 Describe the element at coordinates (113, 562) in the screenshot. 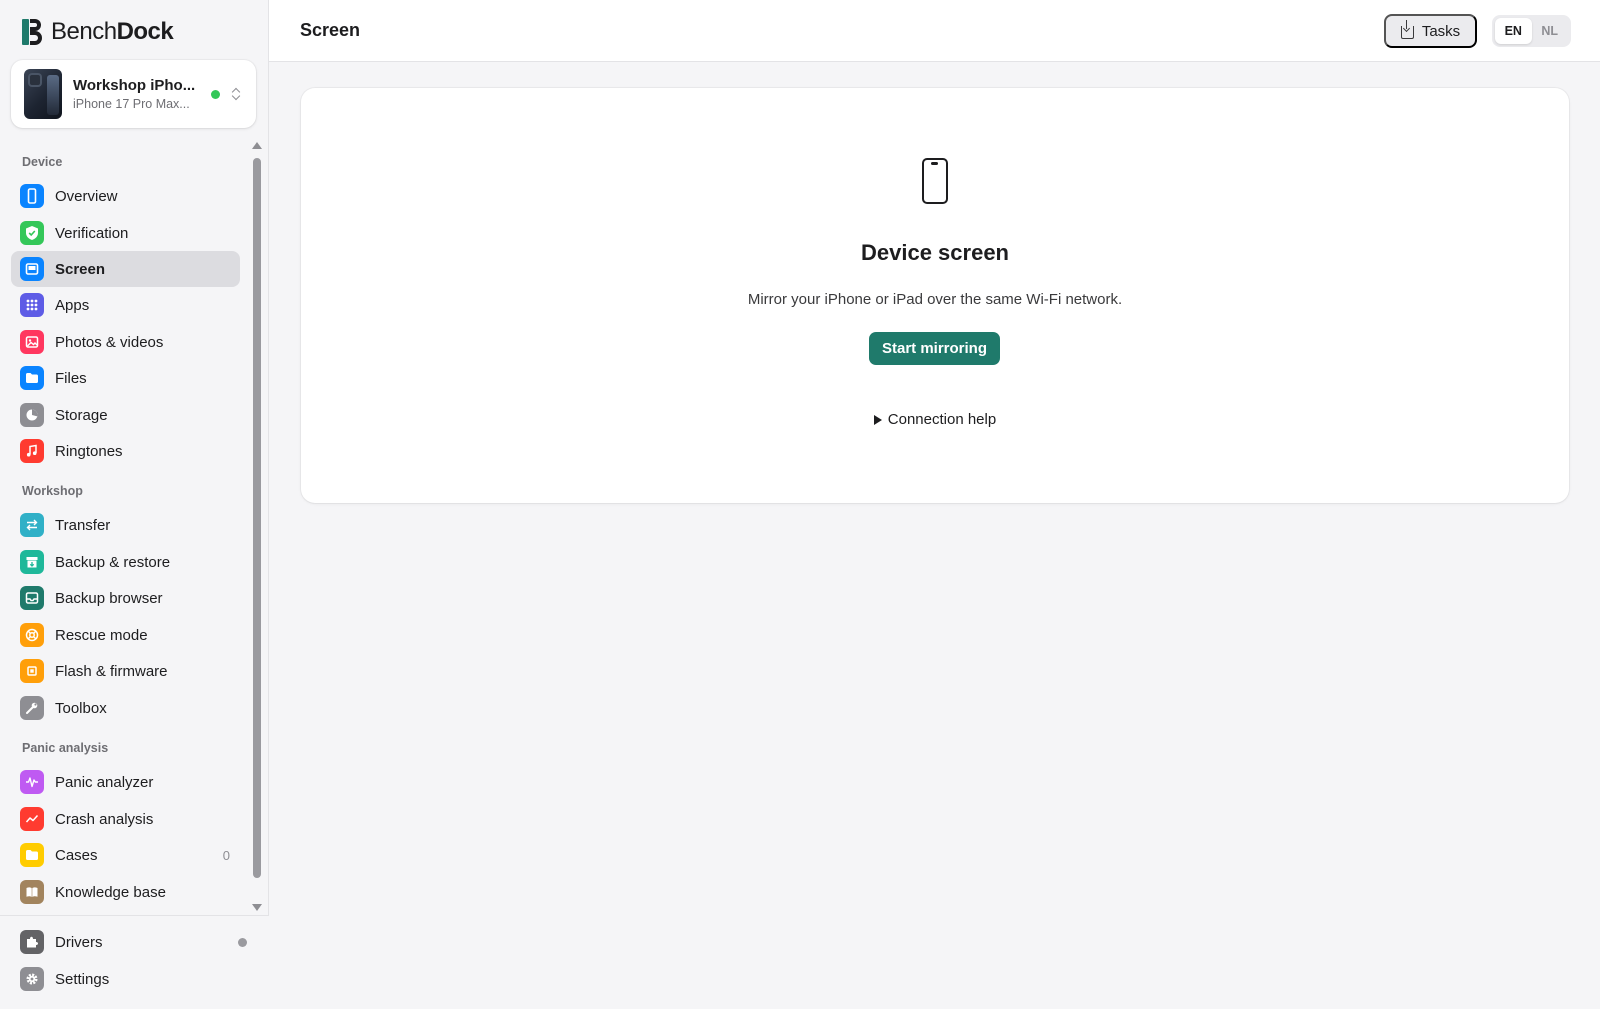

I see `sidebar-item-label: Backup & restore` at that location.